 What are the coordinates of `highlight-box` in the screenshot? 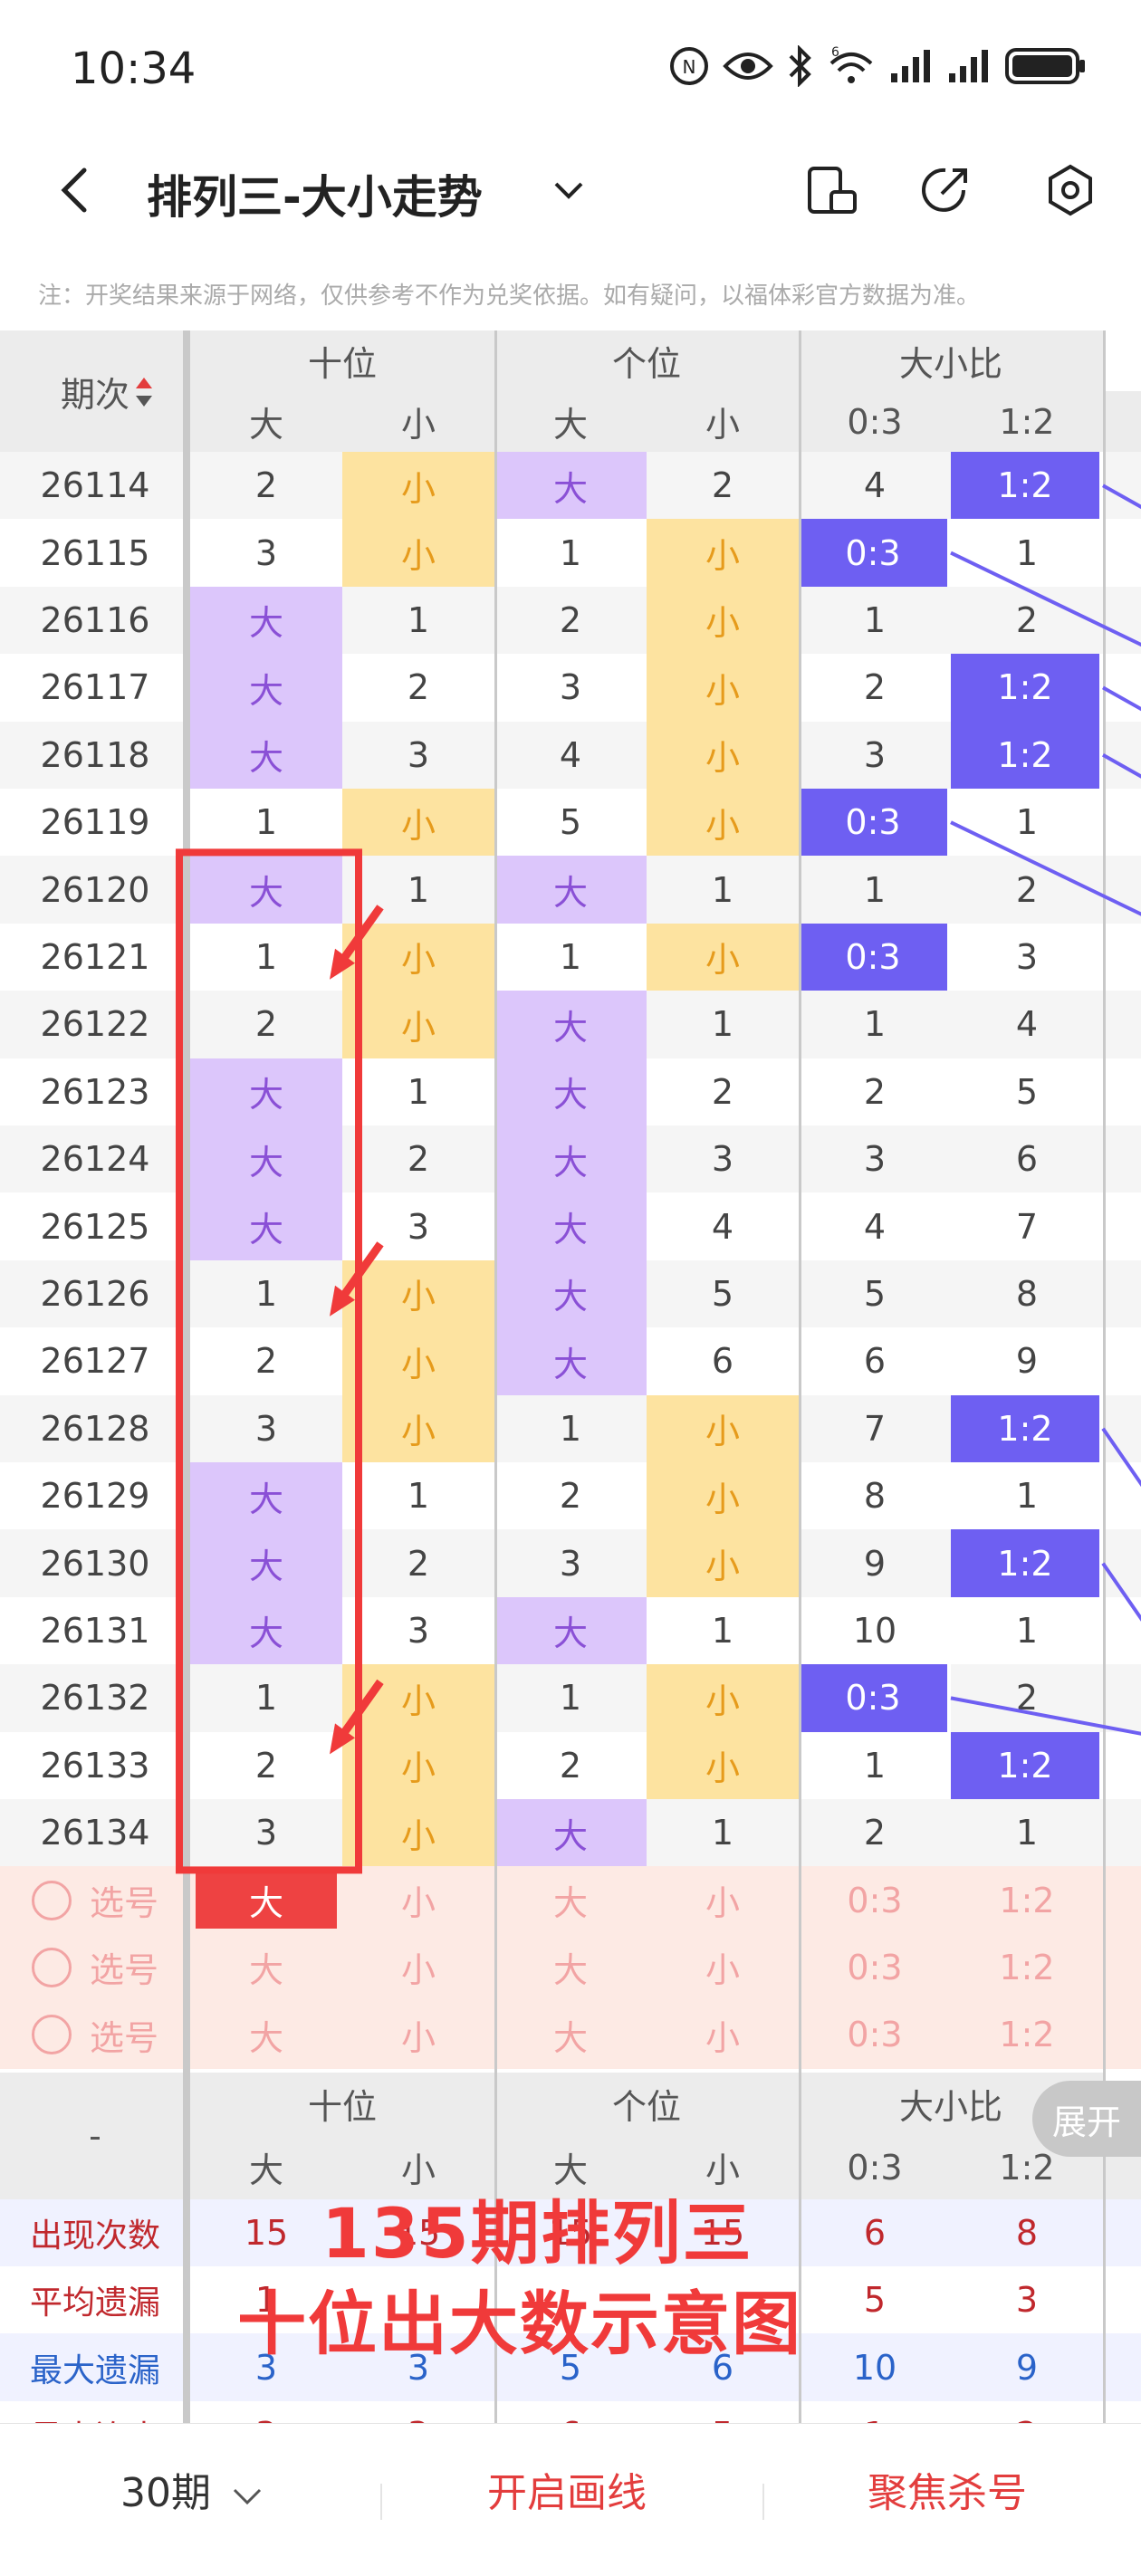 It's located at (269, 1361).